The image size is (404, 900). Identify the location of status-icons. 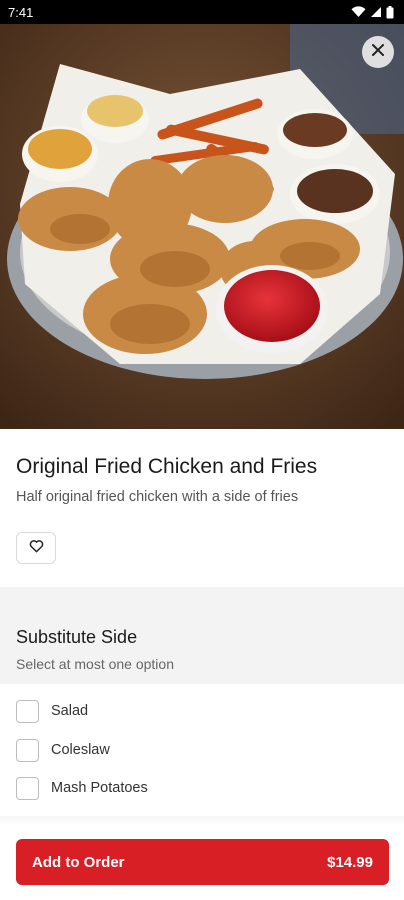
(372, 12).